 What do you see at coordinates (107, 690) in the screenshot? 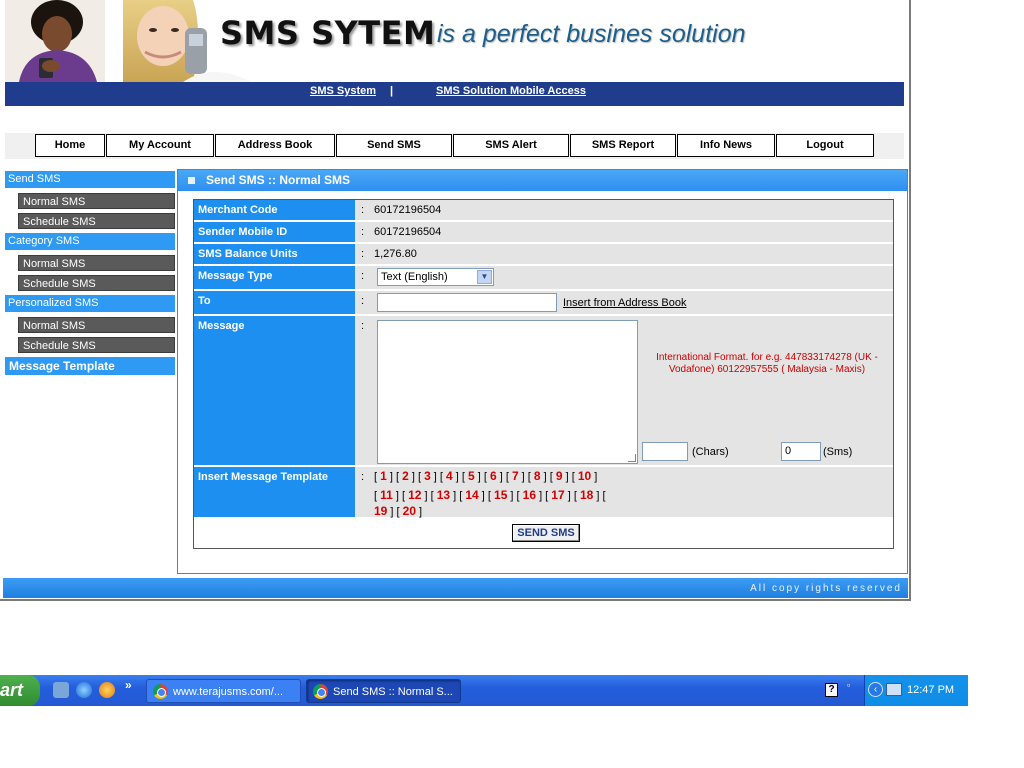
I see `media-player-icon` at bounding box center [107, 690].